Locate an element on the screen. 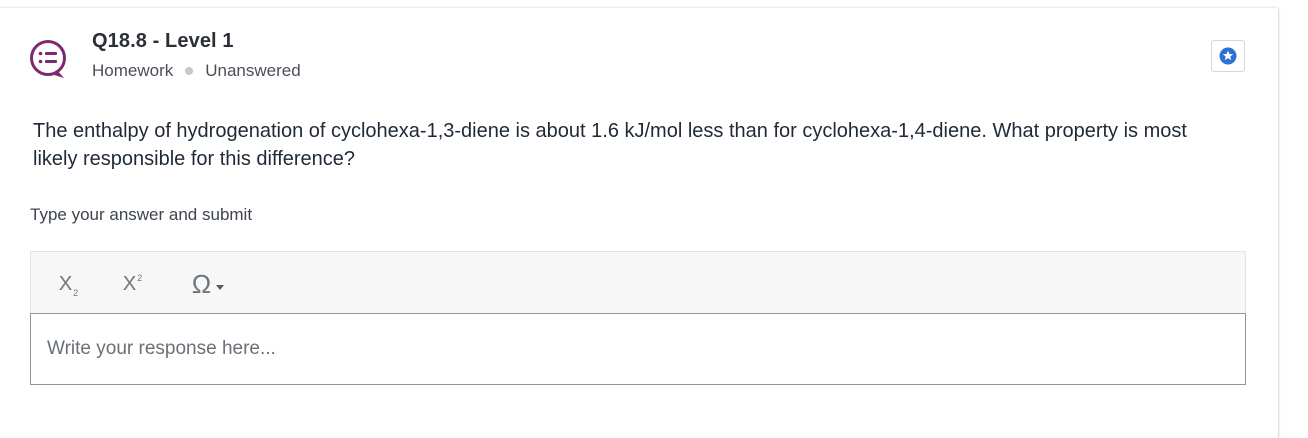 The width and height of the screenshot is (1308, 438). superscript-icon: X2 is located at coordinates (132, 283).